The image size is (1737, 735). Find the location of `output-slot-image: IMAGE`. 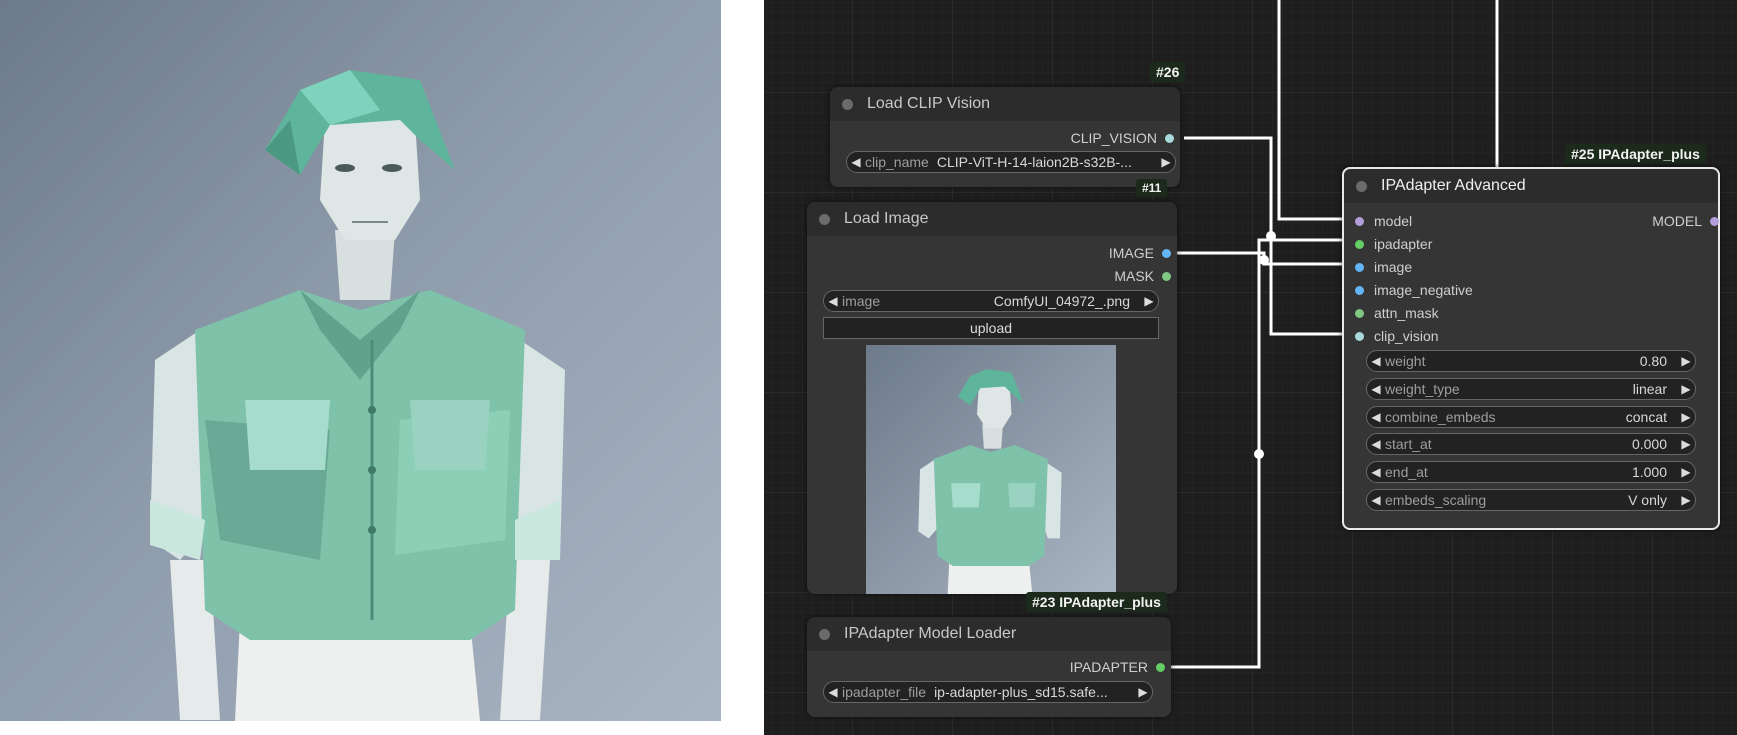

output-slot-image: IMAGE is located at coordinates (1140, 253).